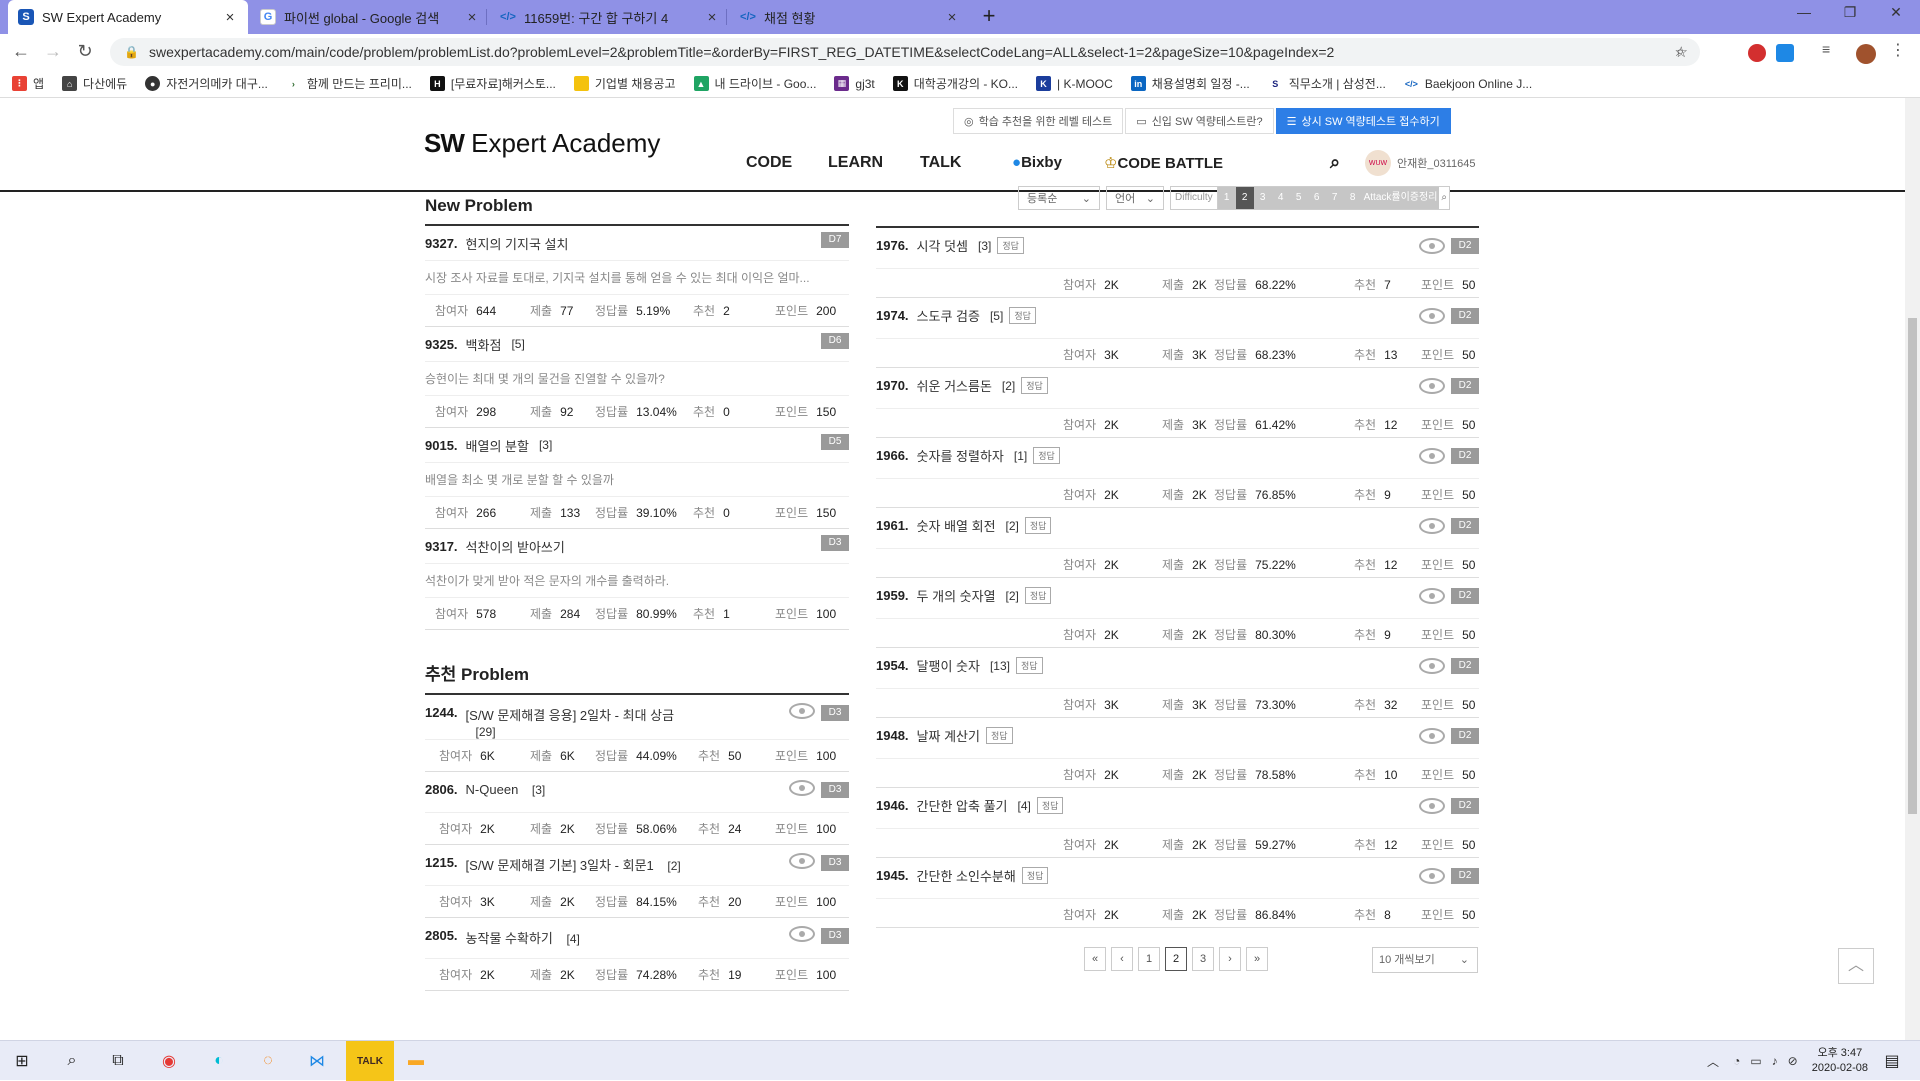 Image resolution: width=1920 pixels, height=1081 pixels. What do you see at coordinates (962, 805) in the screenshot?
I see `problem-title: 간단한 압축 풀기` at bounding box center [962, 805].